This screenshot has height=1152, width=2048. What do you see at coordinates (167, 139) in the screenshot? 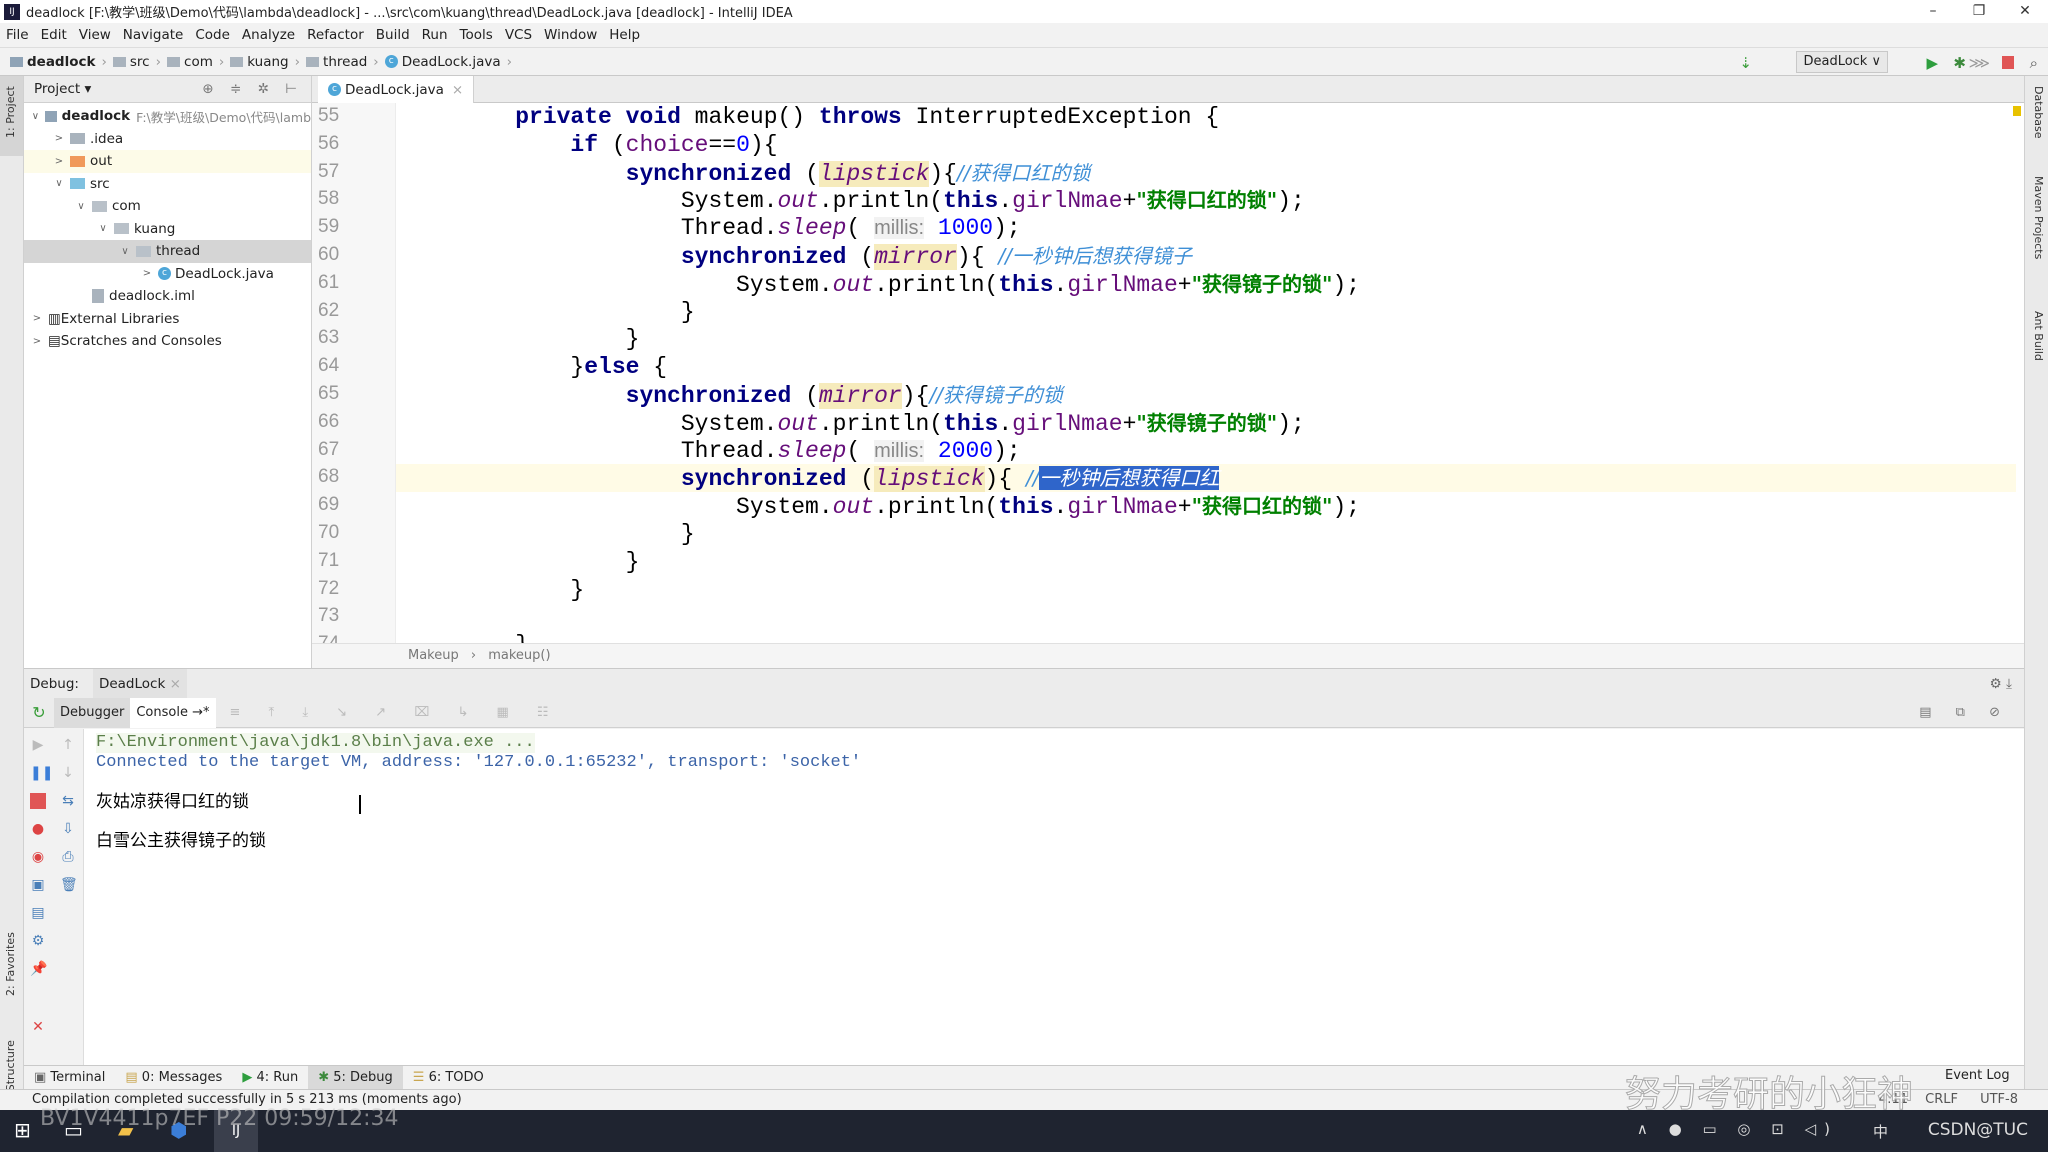
I see `tree-item--idea: > .idea` at bounding box center [167, 139].